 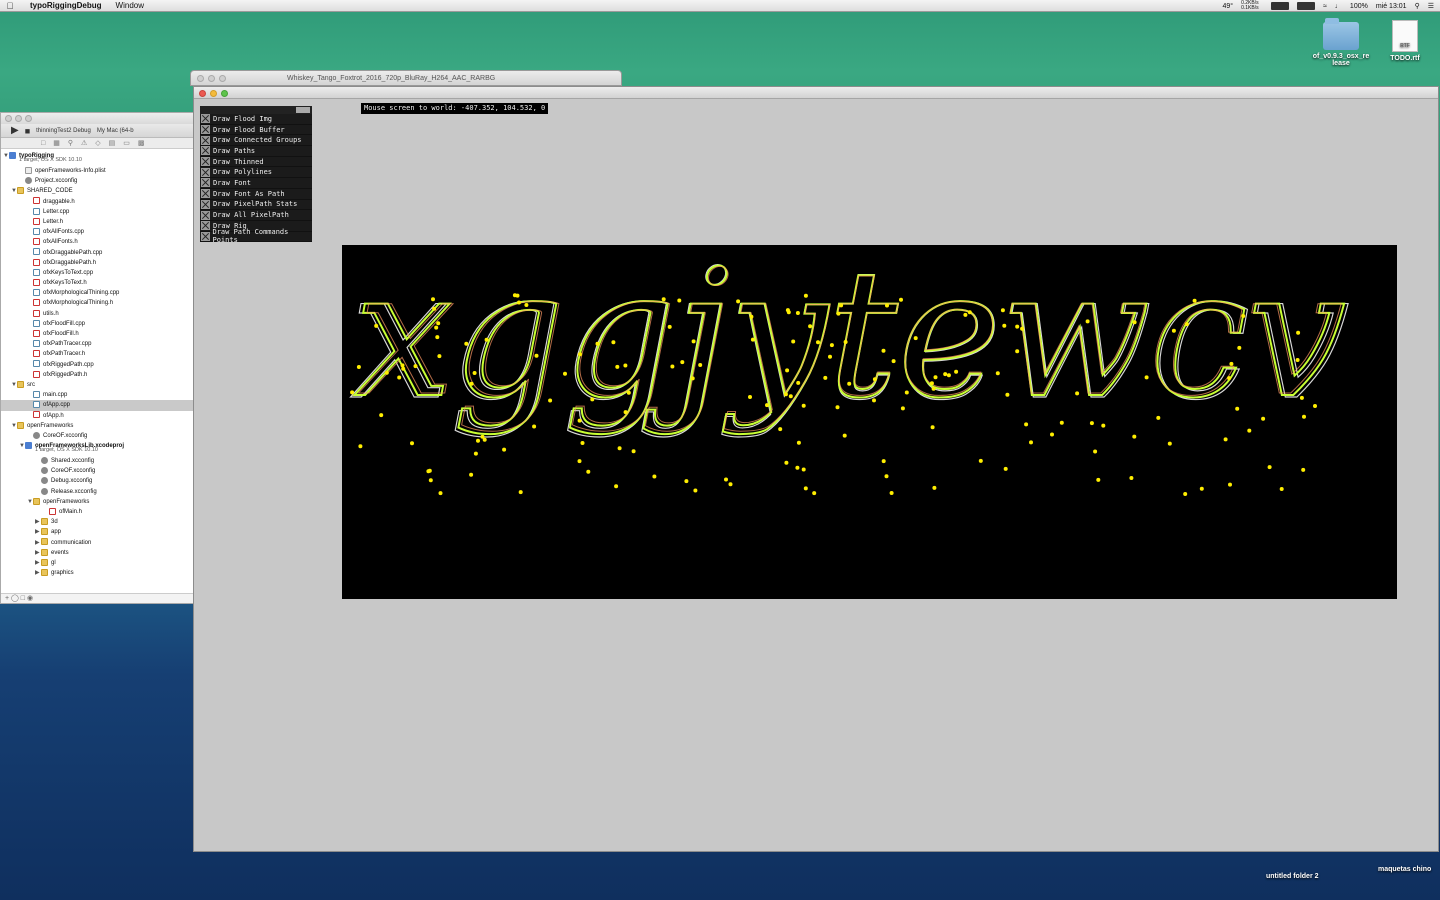 I want to click on tree-row: ▼ openFrameworks, so click(x=97, y=426).